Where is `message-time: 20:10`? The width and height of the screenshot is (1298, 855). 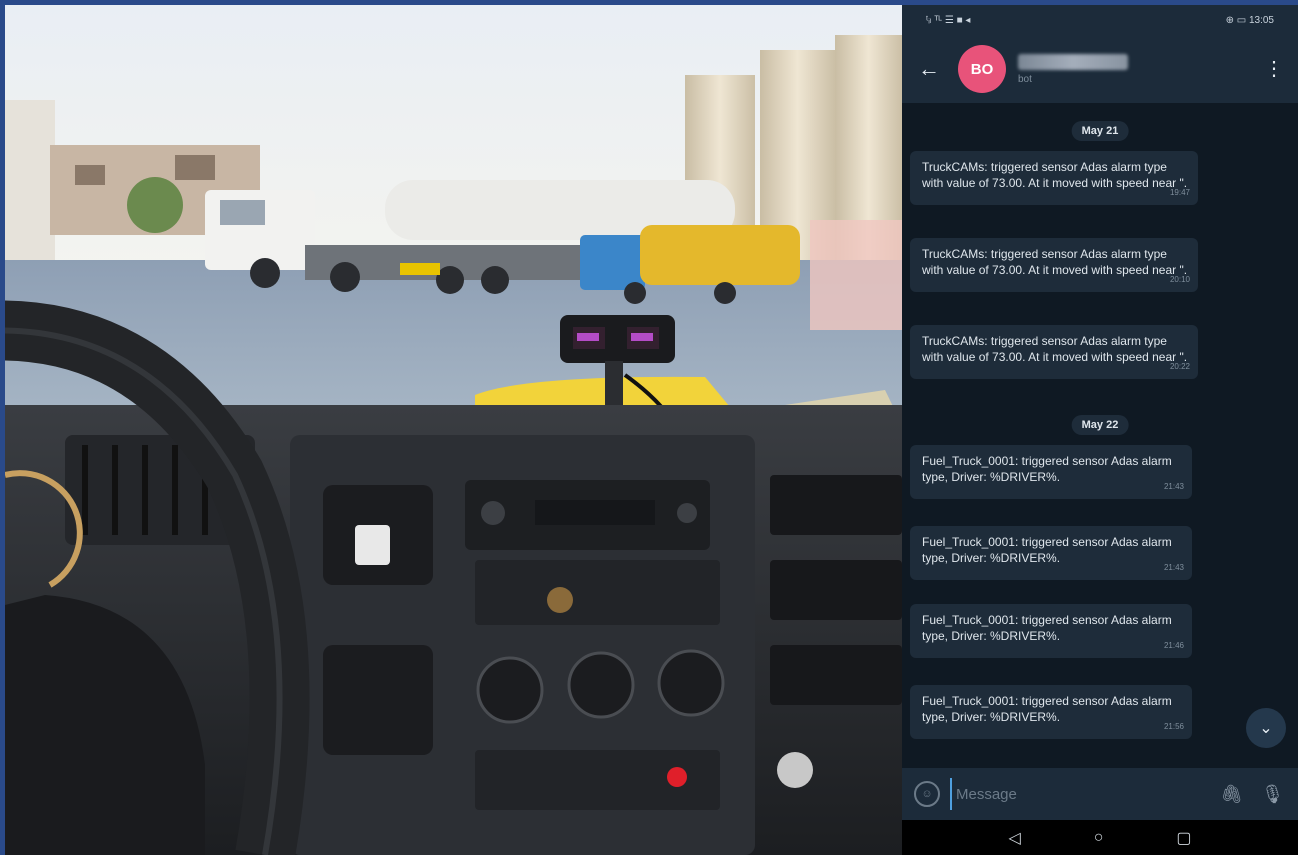
message-time: 20:10 is located at coordinates (1179, 279).